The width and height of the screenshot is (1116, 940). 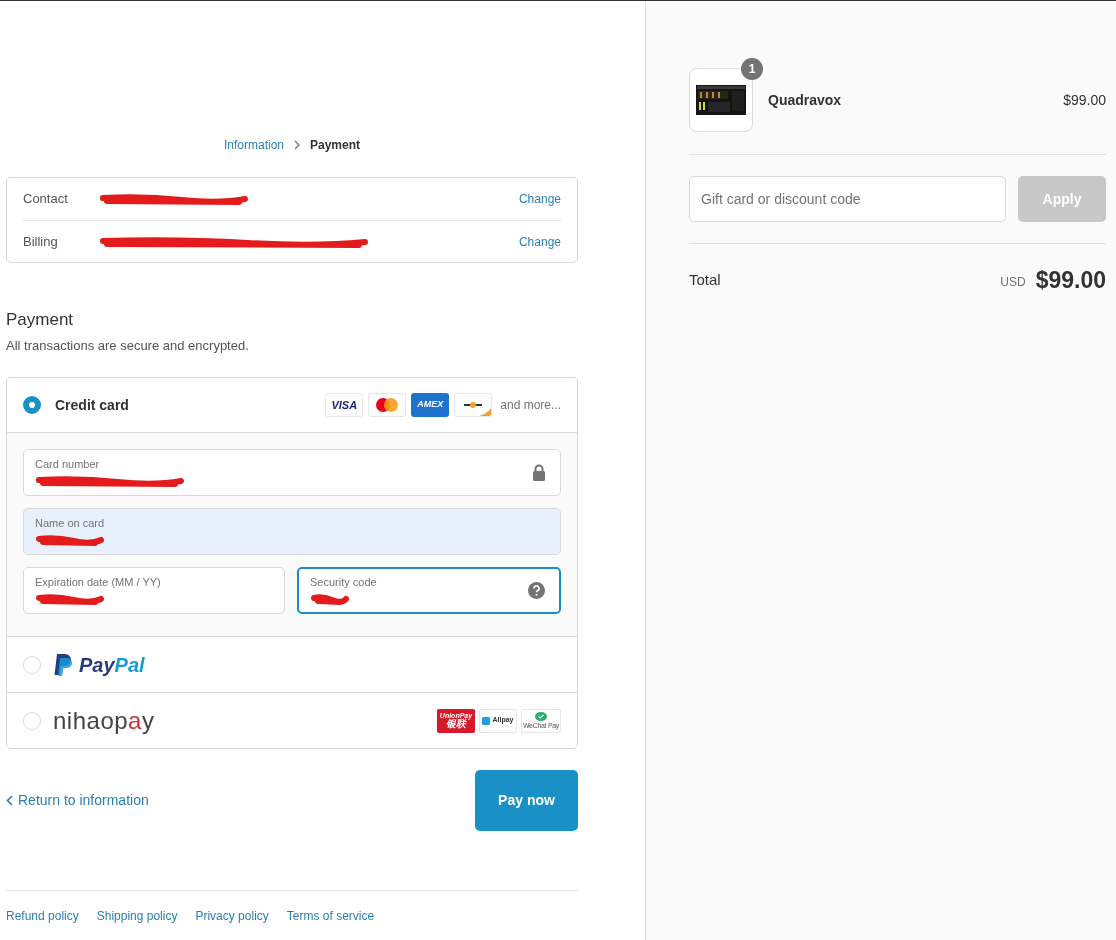 I want to click on field-label: Expiration date (MM / YY), so click(x=98, y=583).